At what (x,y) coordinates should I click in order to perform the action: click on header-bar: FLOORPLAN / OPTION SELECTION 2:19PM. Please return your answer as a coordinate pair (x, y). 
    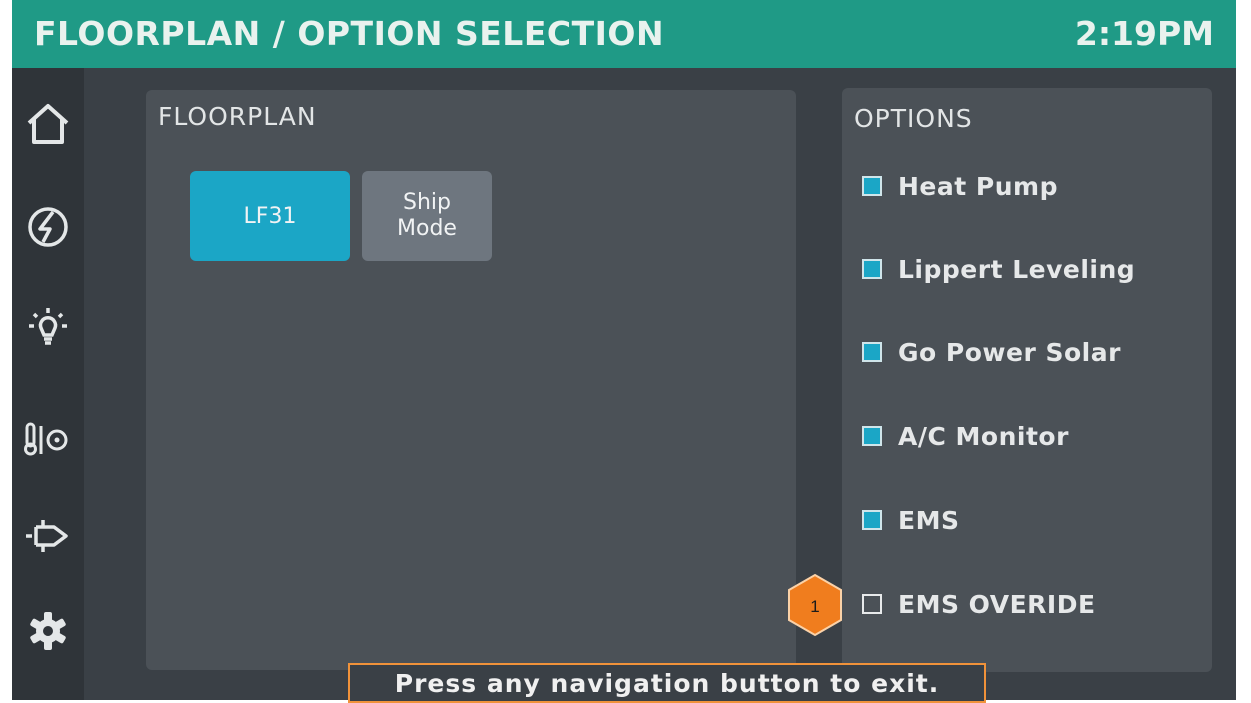
    Looking at the image, I should click on (624, 34).